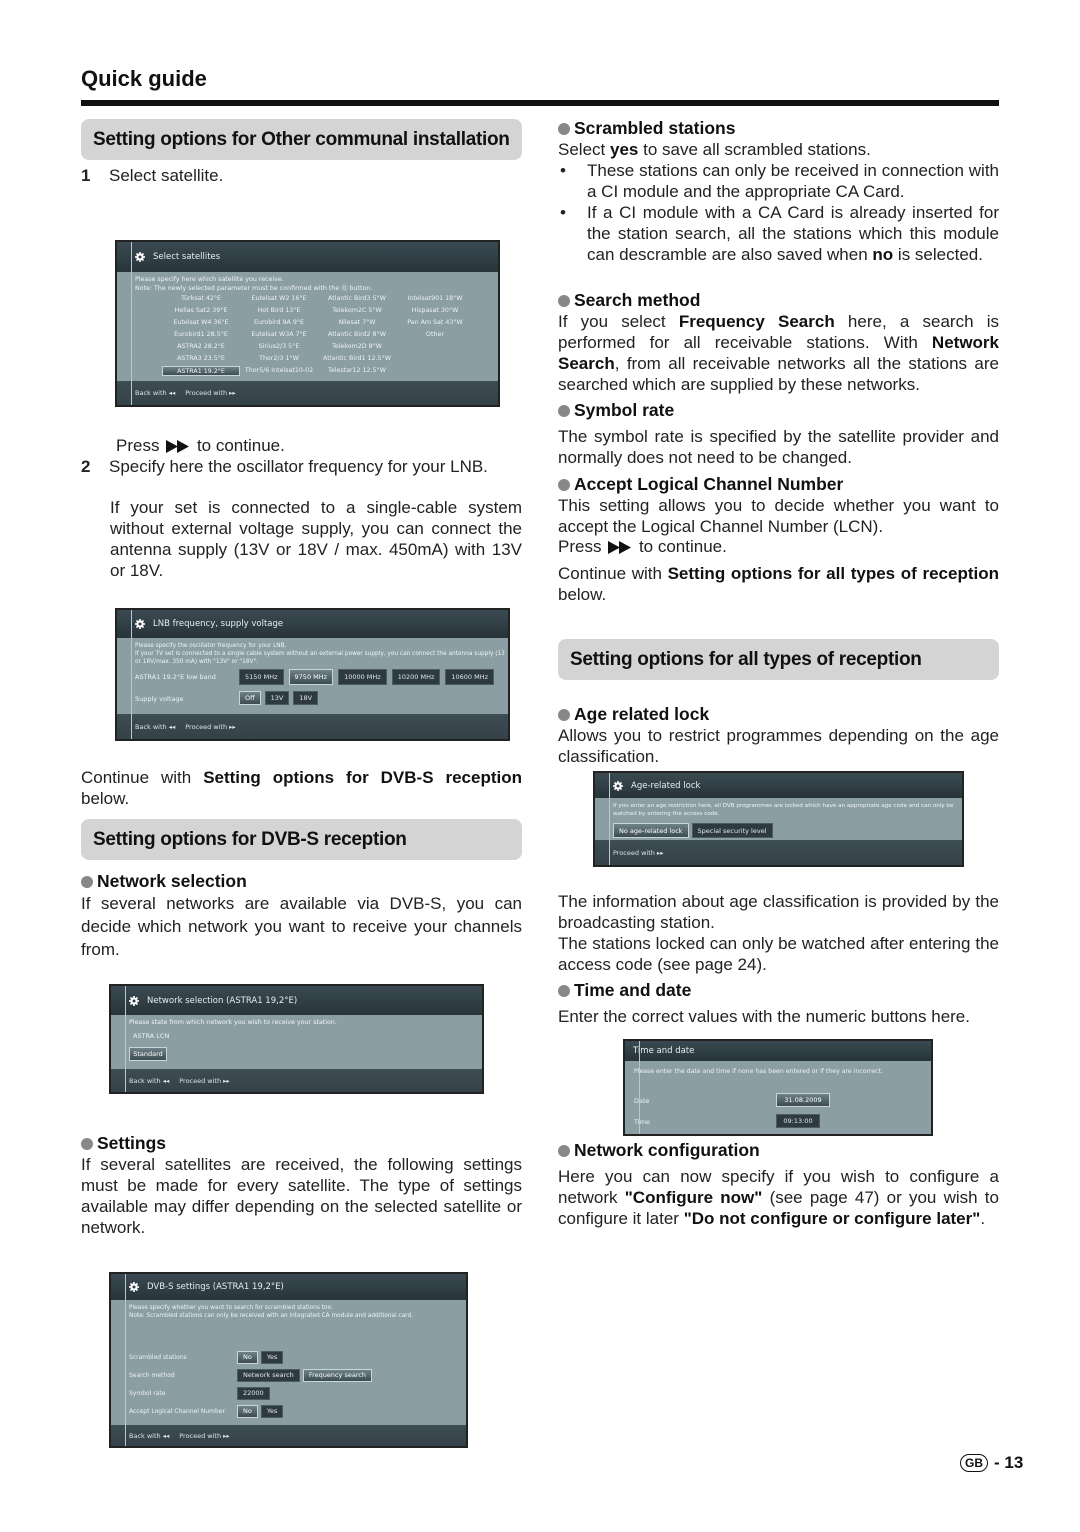 The image size is (1080, 1532). Describe the element at coordinates (201, 335) in the screenshot. I see `satellite-option: Eurobird1 28.5°E` at that location.